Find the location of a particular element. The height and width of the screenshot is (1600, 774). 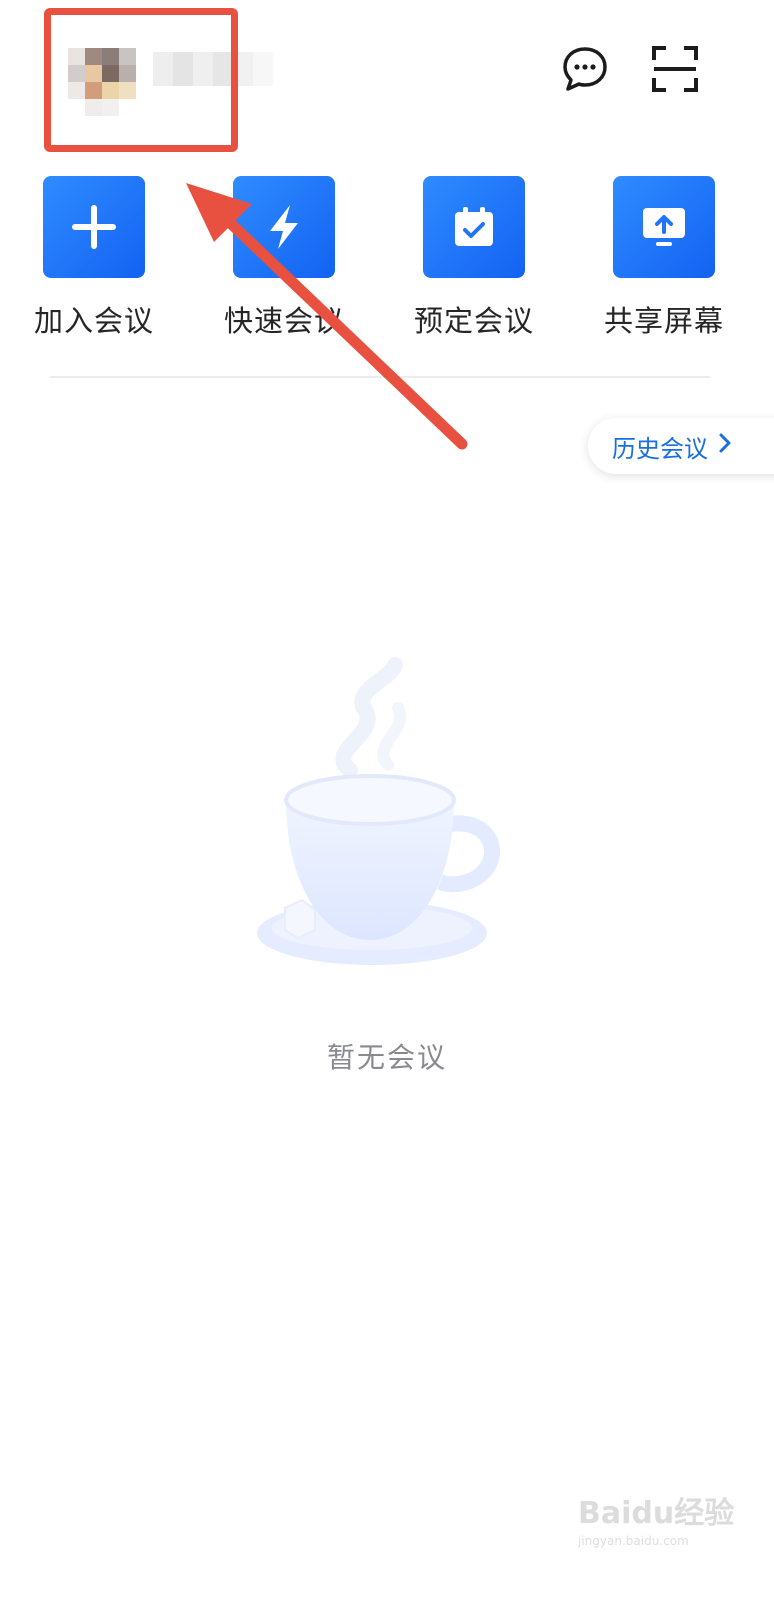

divider is located at coordinates (380, 377).